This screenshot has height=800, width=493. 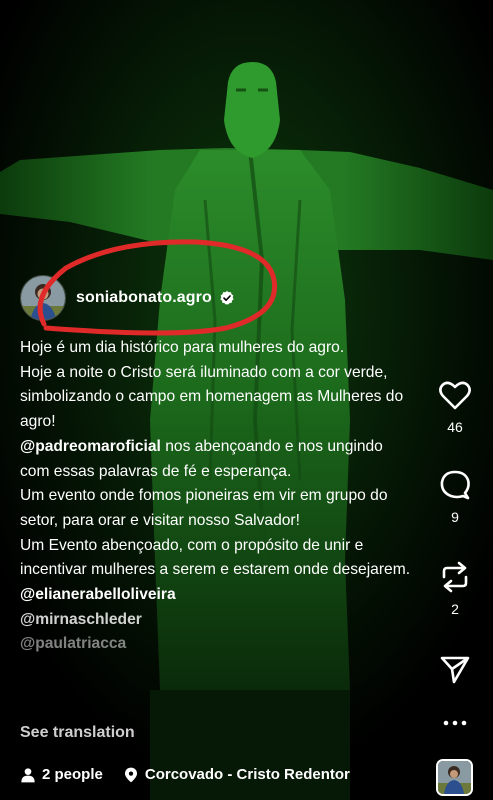 I want to click on repost-count: 2, so click(x=455, y=609).